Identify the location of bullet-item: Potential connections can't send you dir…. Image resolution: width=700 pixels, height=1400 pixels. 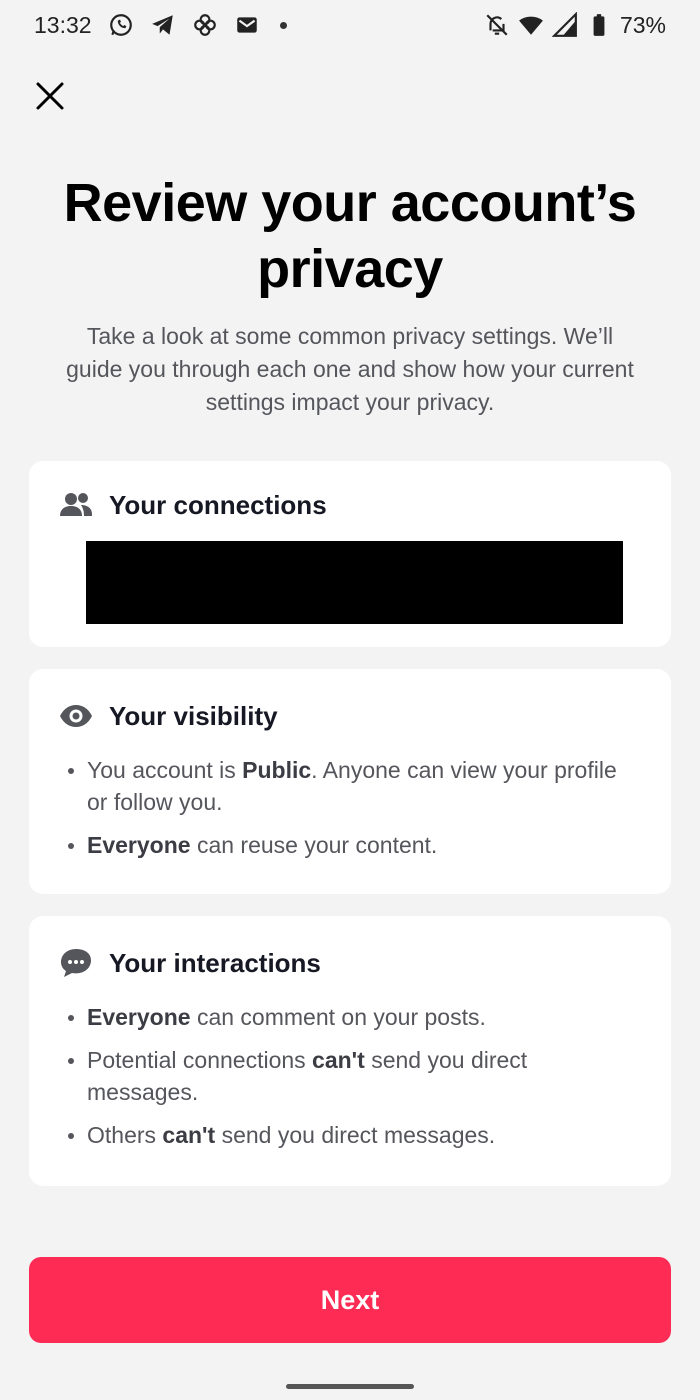
(354, 1076).